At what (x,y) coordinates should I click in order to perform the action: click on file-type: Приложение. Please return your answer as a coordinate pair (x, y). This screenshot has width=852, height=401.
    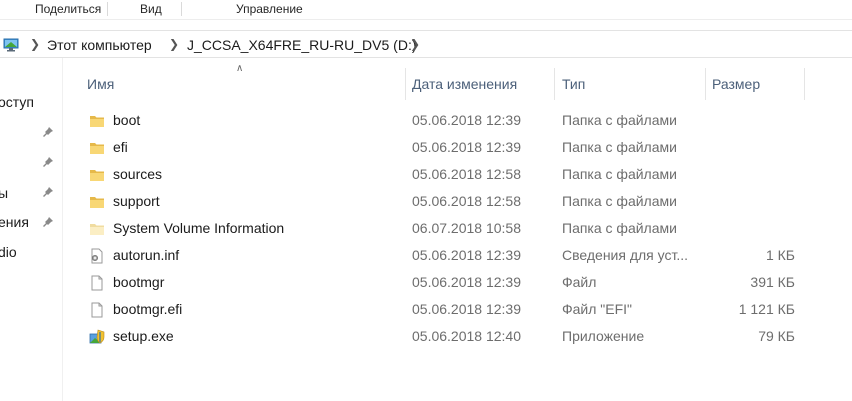
    Looking at the image, I should click on (603, 336).